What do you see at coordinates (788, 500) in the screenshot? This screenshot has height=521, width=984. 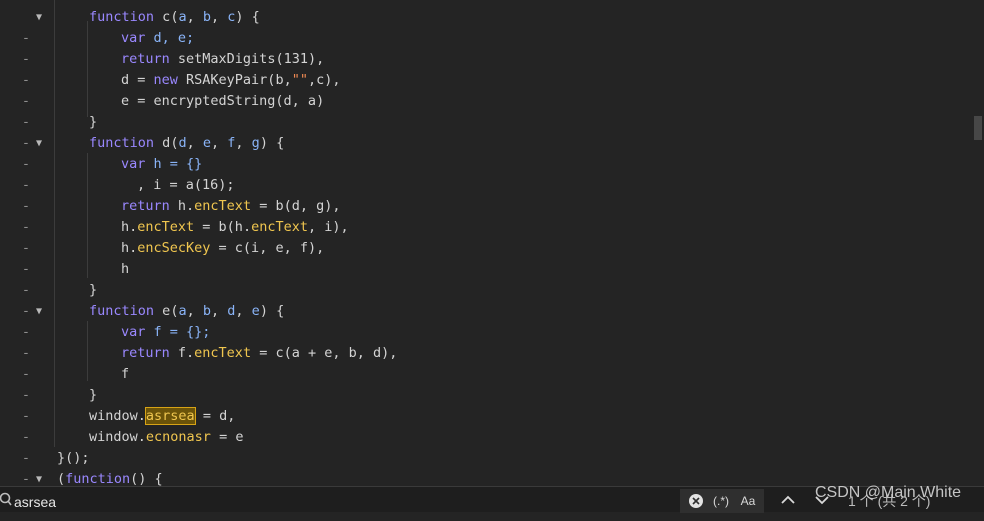 I see `previous-match-button` at bounding box center [788, 500].